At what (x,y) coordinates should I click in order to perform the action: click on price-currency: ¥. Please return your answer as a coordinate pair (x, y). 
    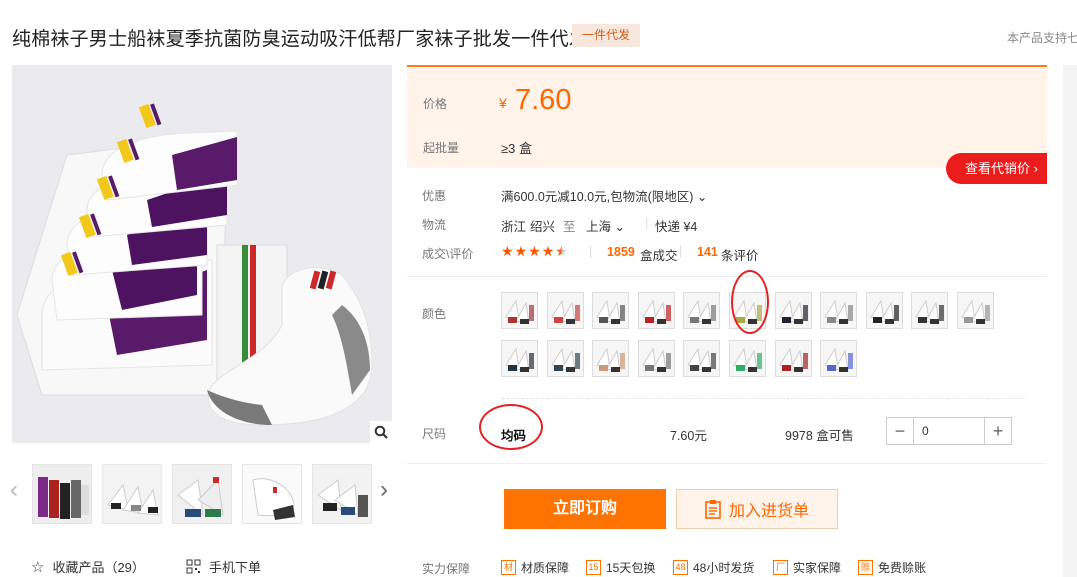
    Looking at the image, I should click on (503, 103).